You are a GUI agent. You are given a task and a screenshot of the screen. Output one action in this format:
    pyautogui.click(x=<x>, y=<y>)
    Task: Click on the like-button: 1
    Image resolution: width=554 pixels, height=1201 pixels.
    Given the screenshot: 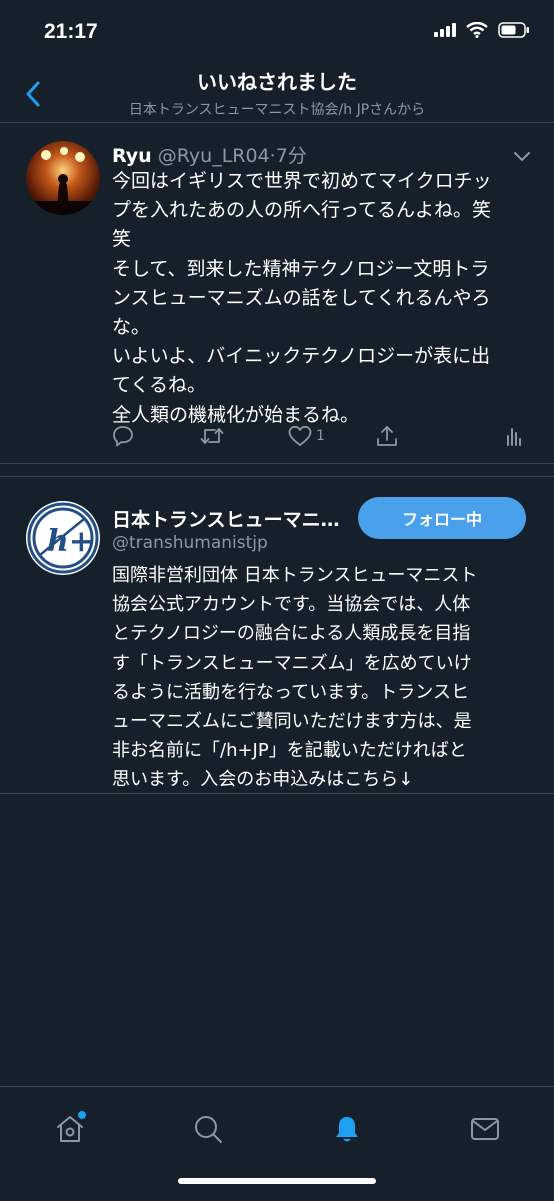 What is the action you would take?
    pyautogui.click(x=306, y=436)
    